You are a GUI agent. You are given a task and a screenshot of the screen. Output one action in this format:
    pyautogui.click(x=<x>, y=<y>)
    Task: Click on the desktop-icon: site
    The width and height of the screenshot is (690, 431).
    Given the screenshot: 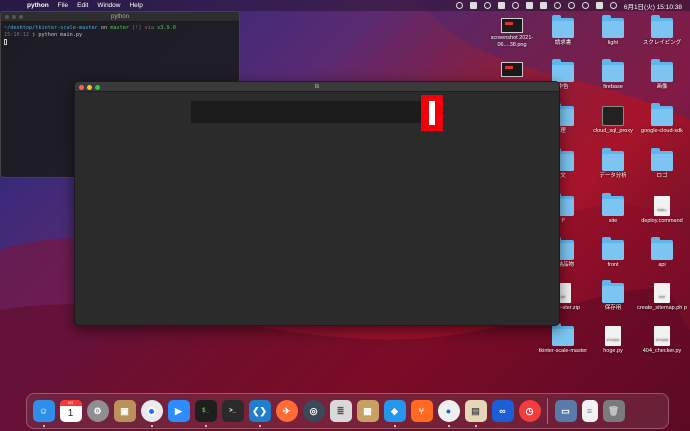 What is the action you would take?
    pyautogui.click(x=613, y=209)
    